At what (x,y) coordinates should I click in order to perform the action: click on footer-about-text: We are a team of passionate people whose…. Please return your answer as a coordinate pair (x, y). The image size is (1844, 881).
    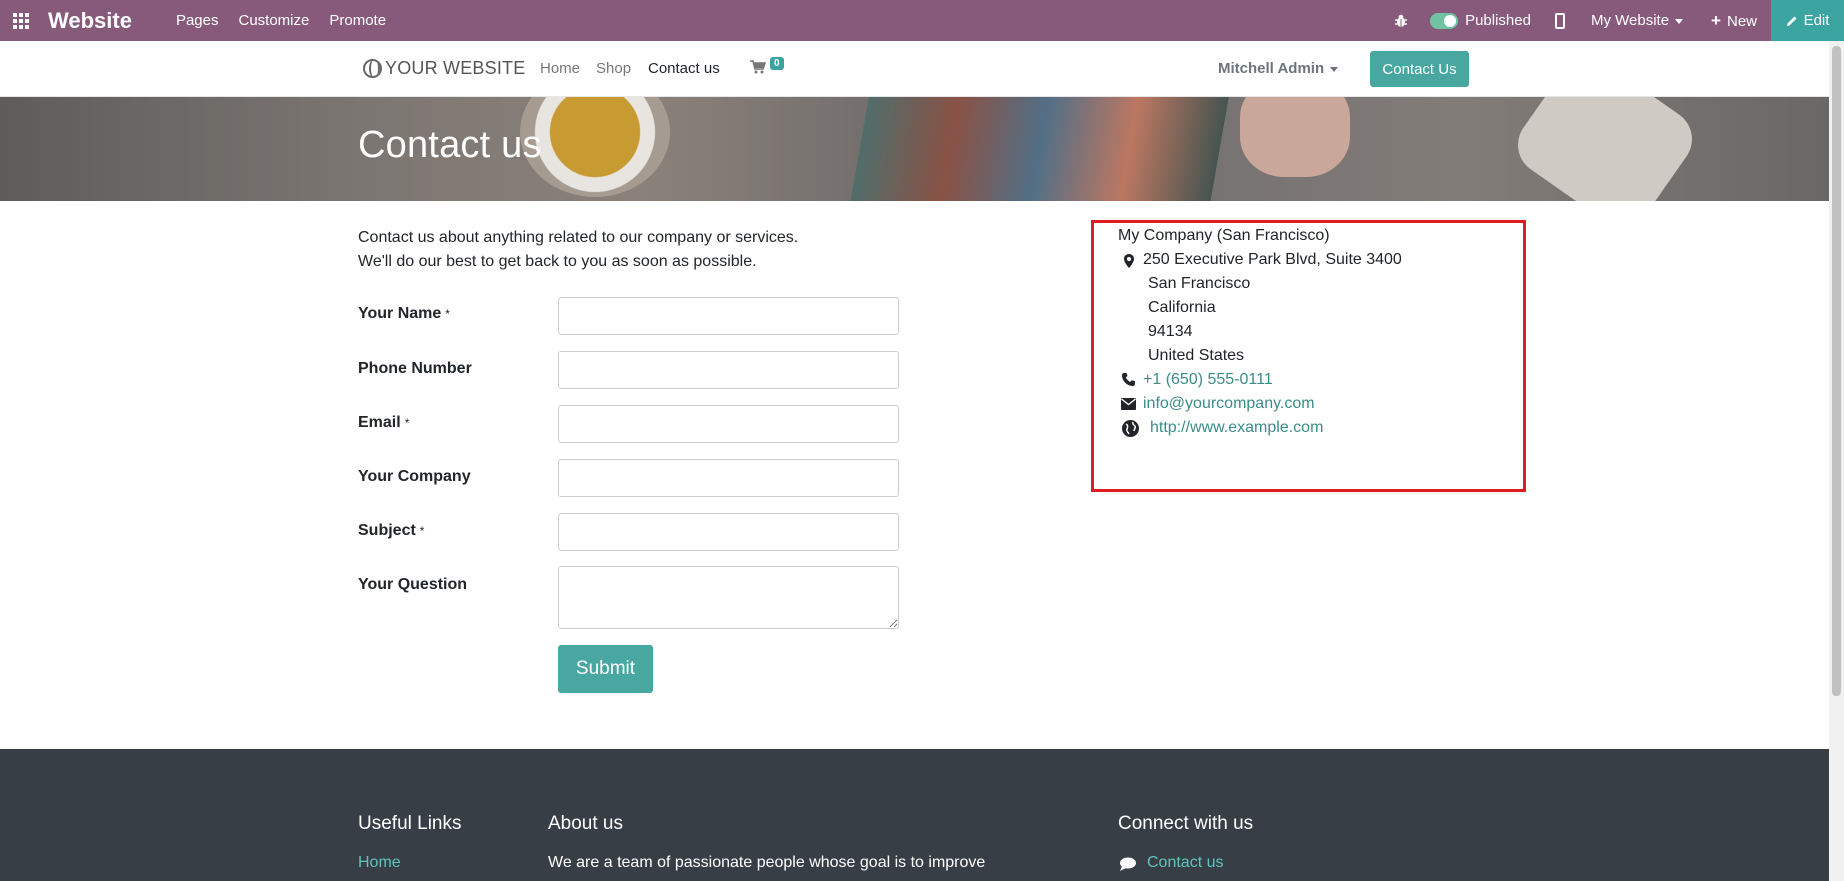
    Looking at the image, I should click on (767, 862).